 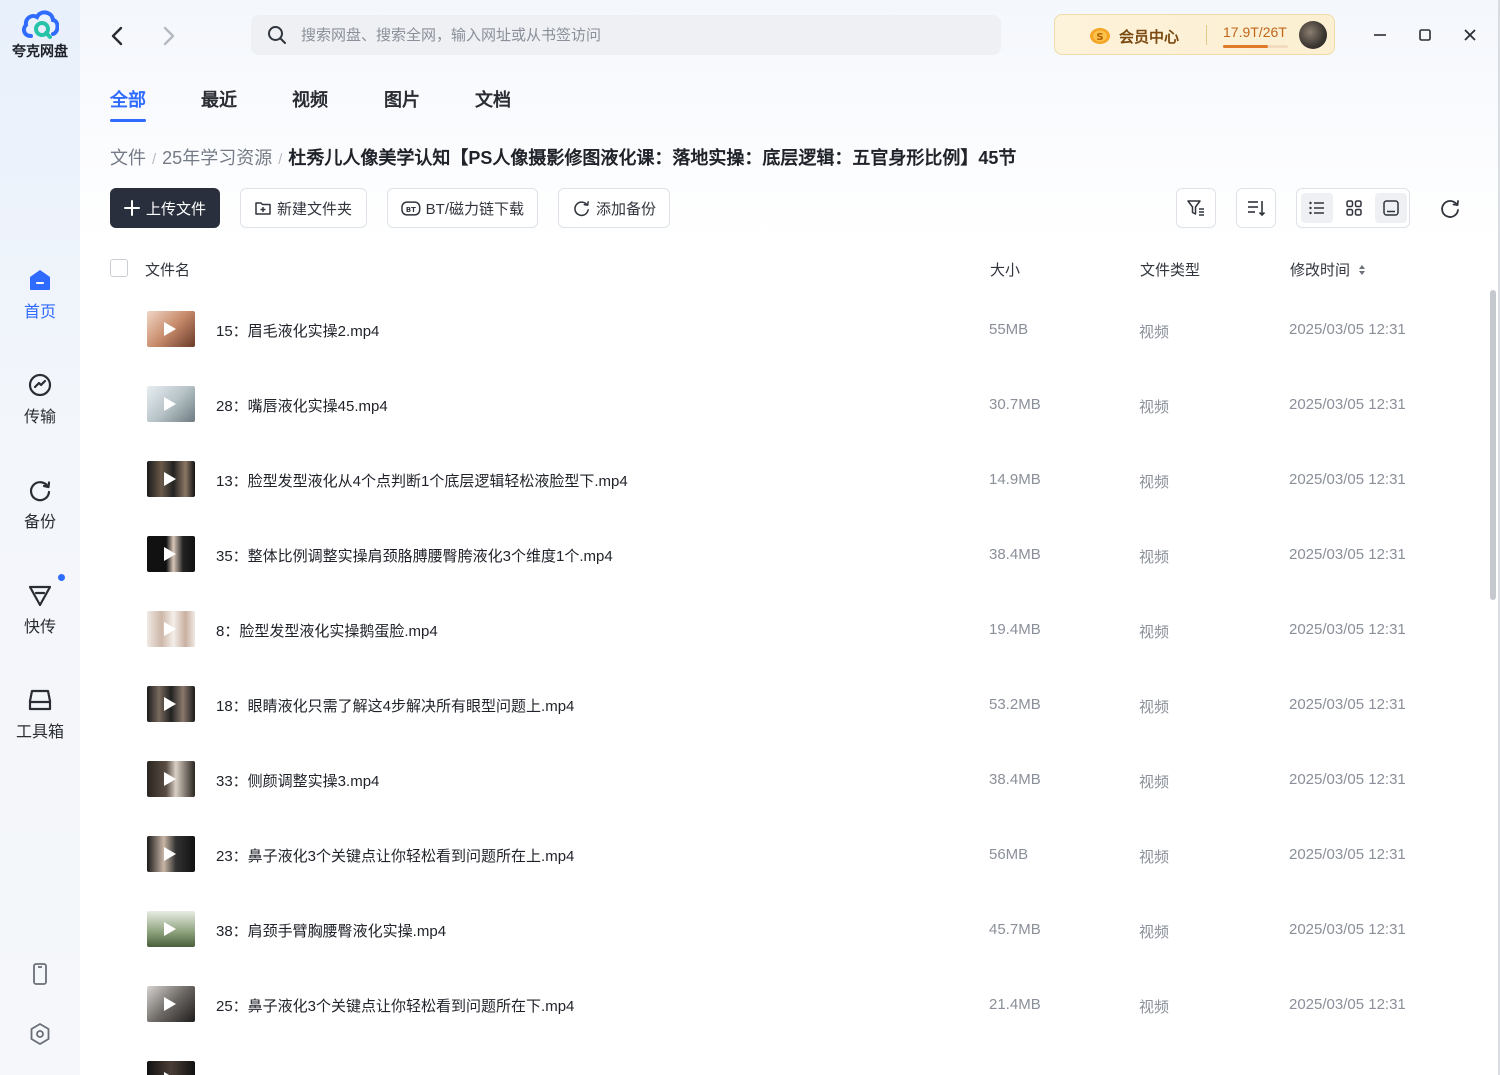 What do you see at coordinates (800, 1058) in the screenshot?
I see `table-row` at bounding box center [800, 1058].